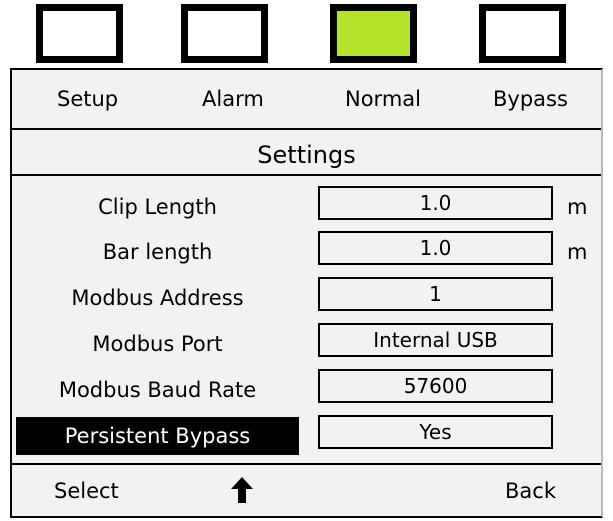 The height and width of the screenshot is (521, 613). What do you see at coordinates (157, 252) in the screenshot?
I see `bar-length-label: Bar length` at bounding box center [157, 252].